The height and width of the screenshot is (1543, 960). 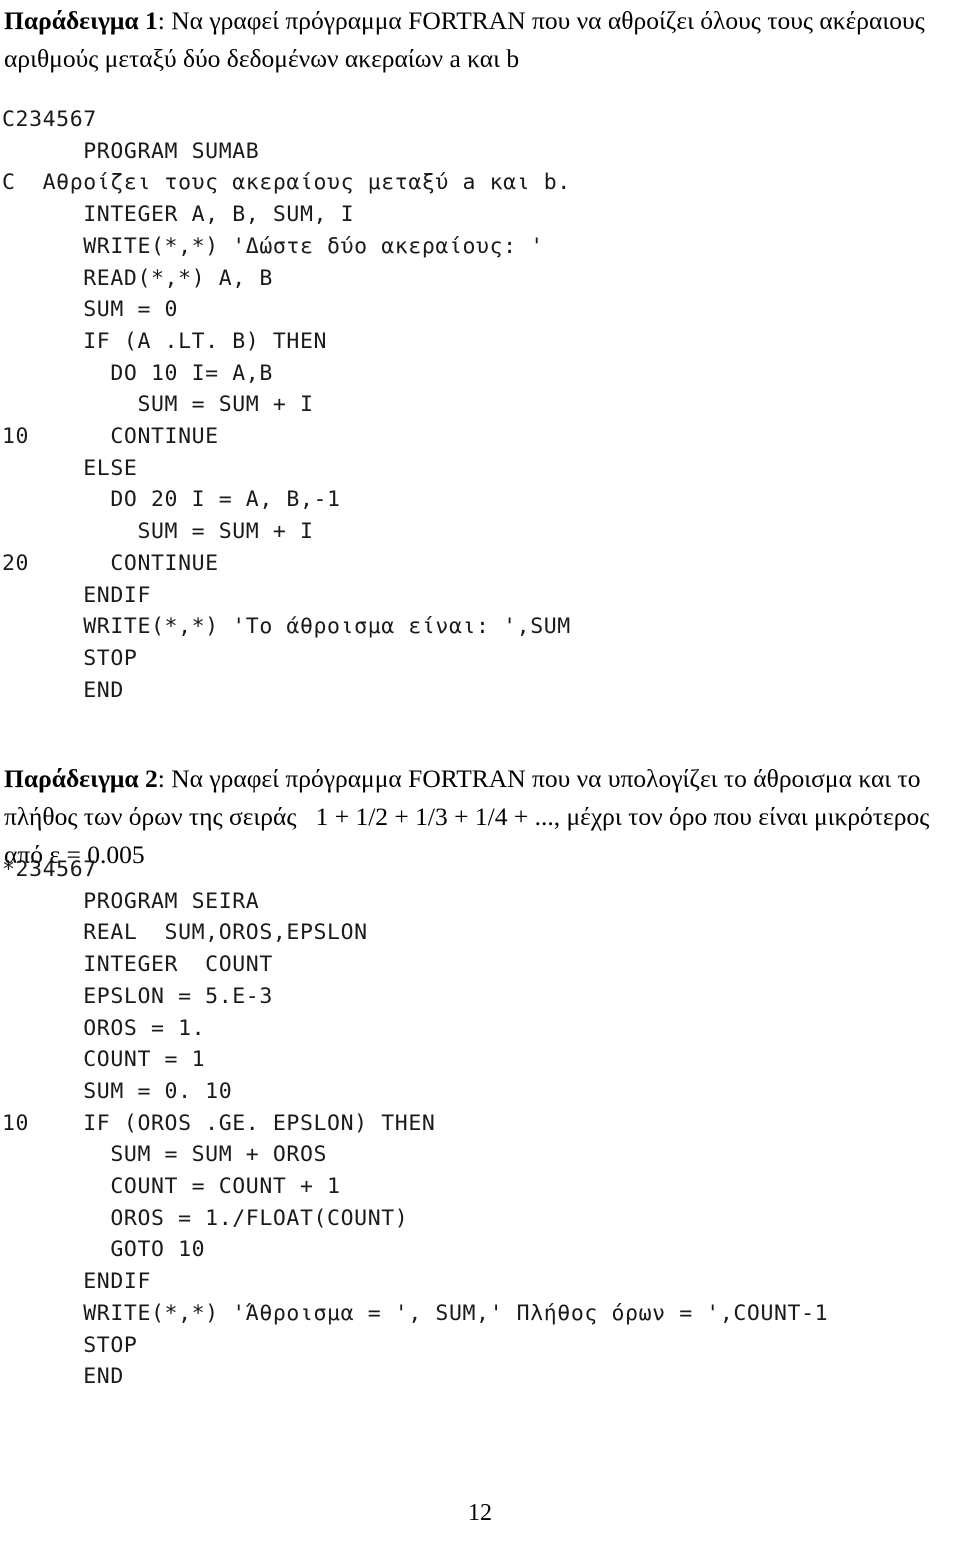 I want to click on code-line: SUM = 0. 10, so click(x=117, y=1091).